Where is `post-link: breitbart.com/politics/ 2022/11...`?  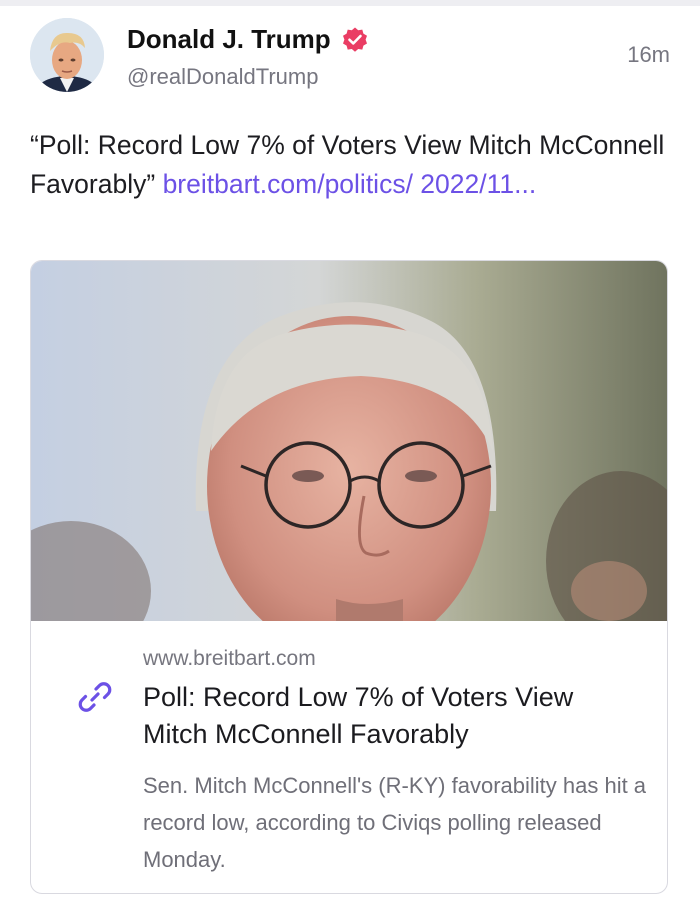
post-link: breitbart.com/politics/ 2022/11... is located at coordinates (350, 184).